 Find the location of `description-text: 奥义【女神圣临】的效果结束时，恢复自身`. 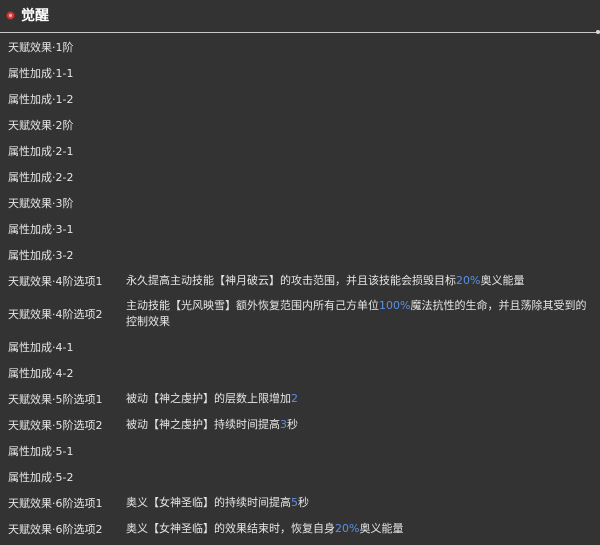

description-text: 奥义【女神圣临】的效果结束时，恢复自身 is located at coordinates (230, 528).